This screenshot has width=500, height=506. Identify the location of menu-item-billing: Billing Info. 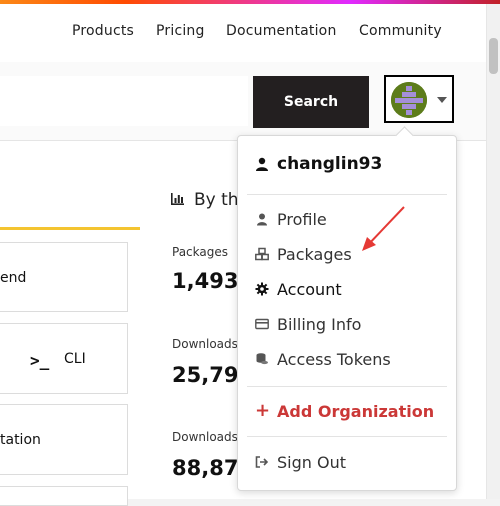
(308, 324).